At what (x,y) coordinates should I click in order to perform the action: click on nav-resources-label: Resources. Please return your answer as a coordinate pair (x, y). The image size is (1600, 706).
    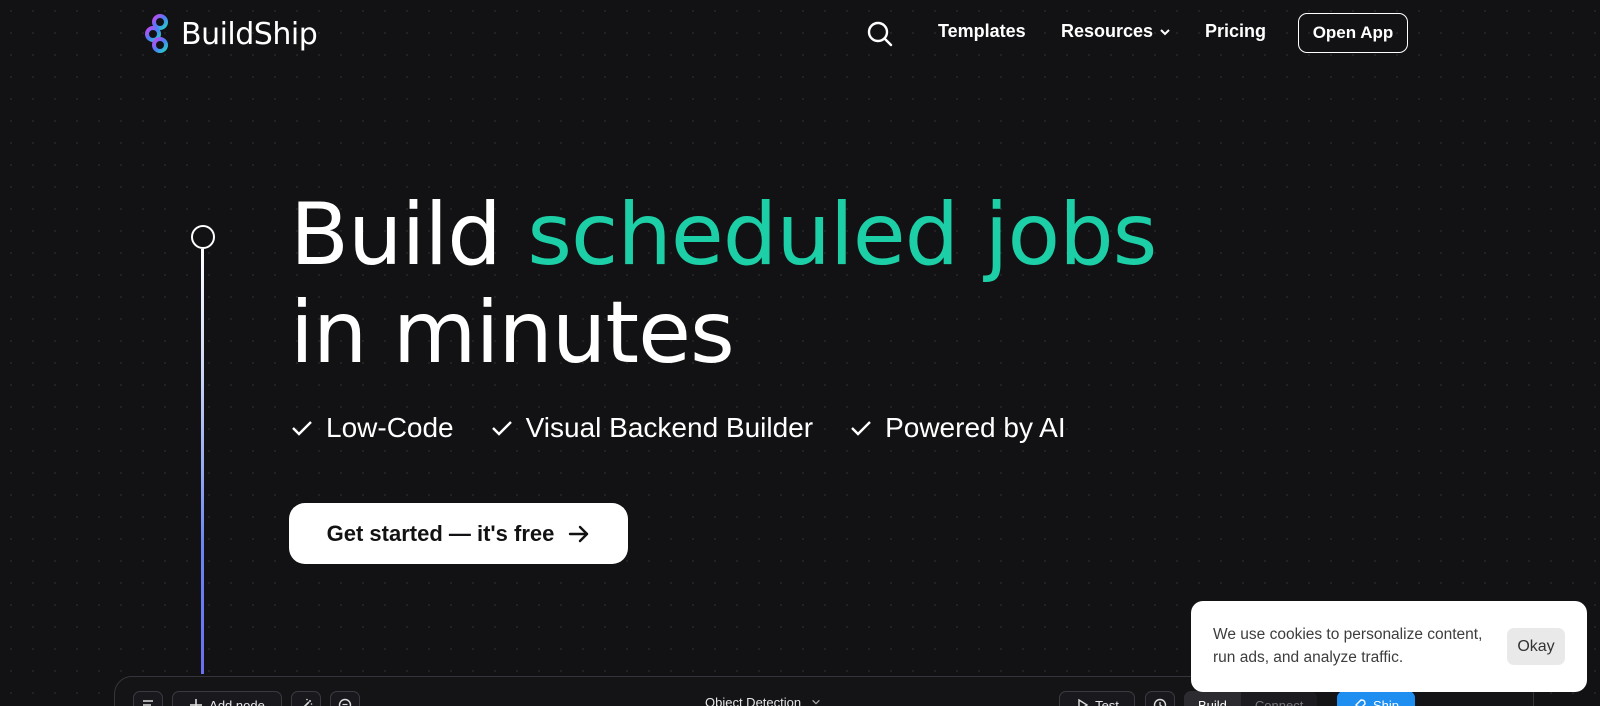
    Looking at the image, I should click on (1107, 31).